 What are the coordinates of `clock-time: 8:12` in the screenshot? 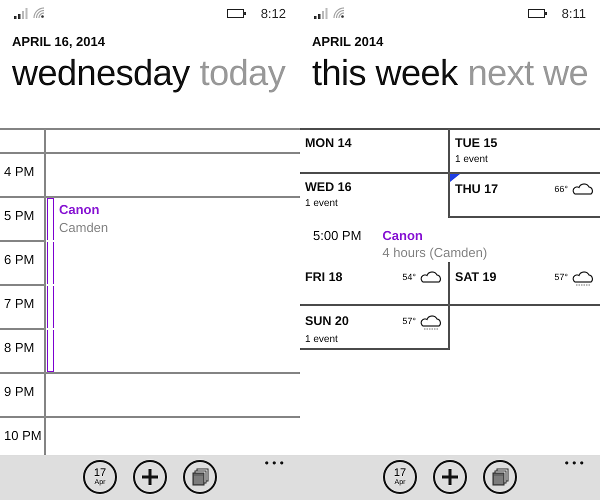 It's located at (273, 13).